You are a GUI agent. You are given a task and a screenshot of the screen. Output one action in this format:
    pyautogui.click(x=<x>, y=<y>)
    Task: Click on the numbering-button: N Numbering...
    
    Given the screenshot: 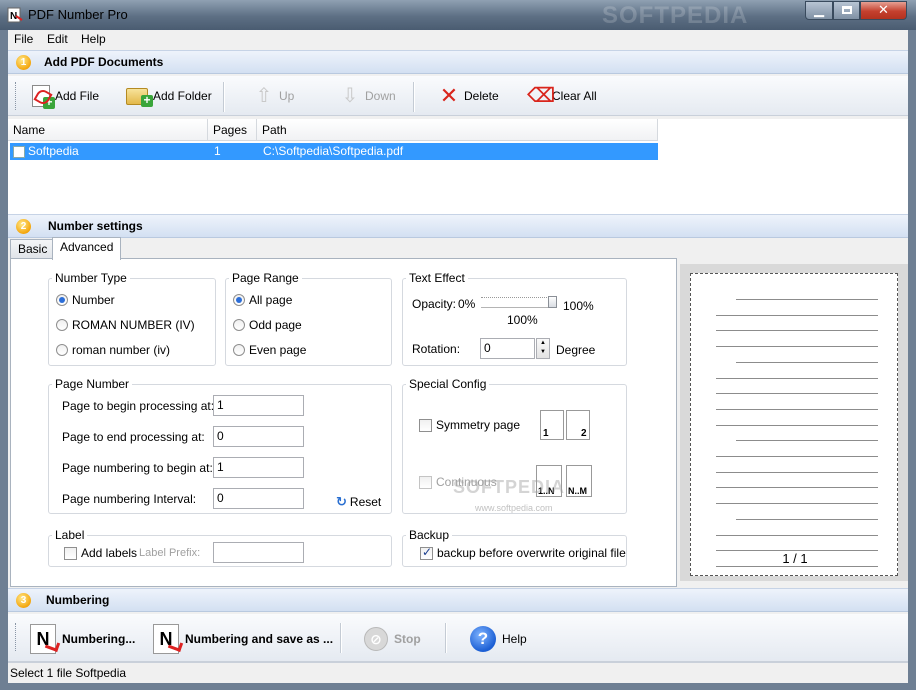 What is the action you would take?
    pyautogui.click(x=82, y=639)
    